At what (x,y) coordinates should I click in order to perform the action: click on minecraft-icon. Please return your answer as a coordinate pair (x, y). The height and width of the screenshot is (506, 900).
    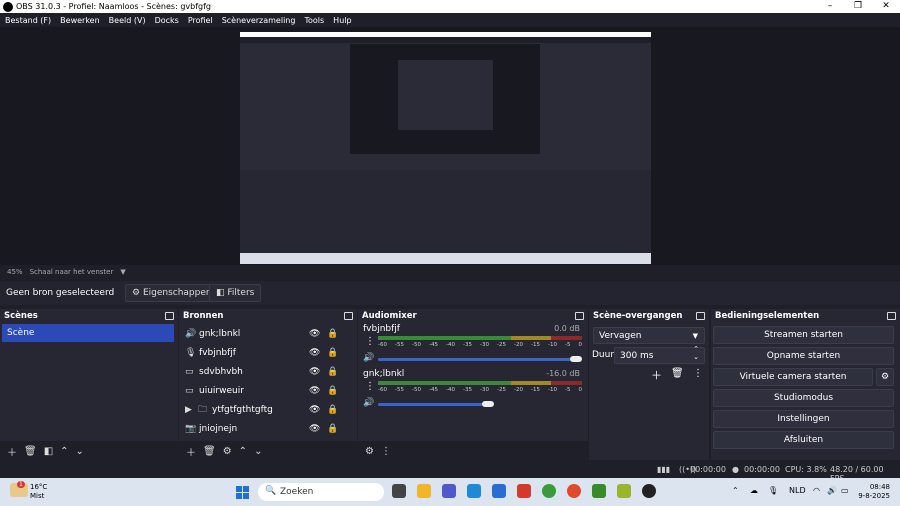
    Looking at the image, I should click on (599, 491).